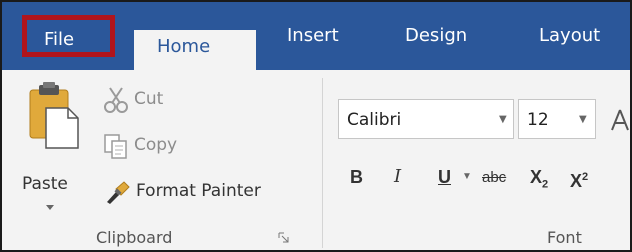  I want to click on format-painter-button: Format Painter, so click(202, 191).